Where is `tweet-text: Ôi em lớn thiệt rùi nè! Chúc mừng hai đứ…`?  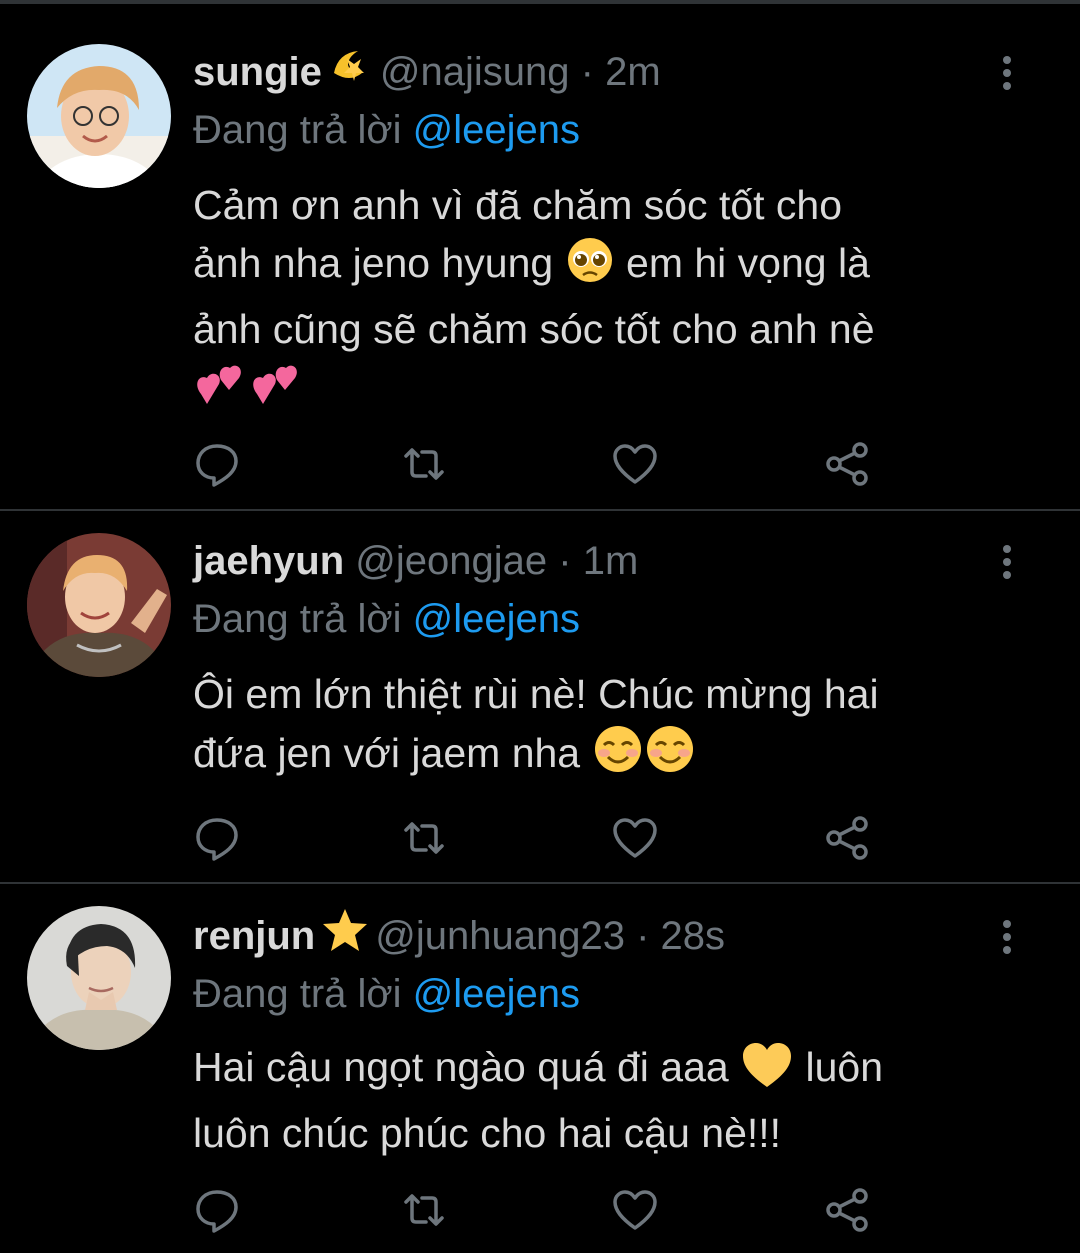 tweet-text: Ôi em lớn thiệt rùi nè! Chúc mừng hai đứ… is located at coordinates (623, 727).